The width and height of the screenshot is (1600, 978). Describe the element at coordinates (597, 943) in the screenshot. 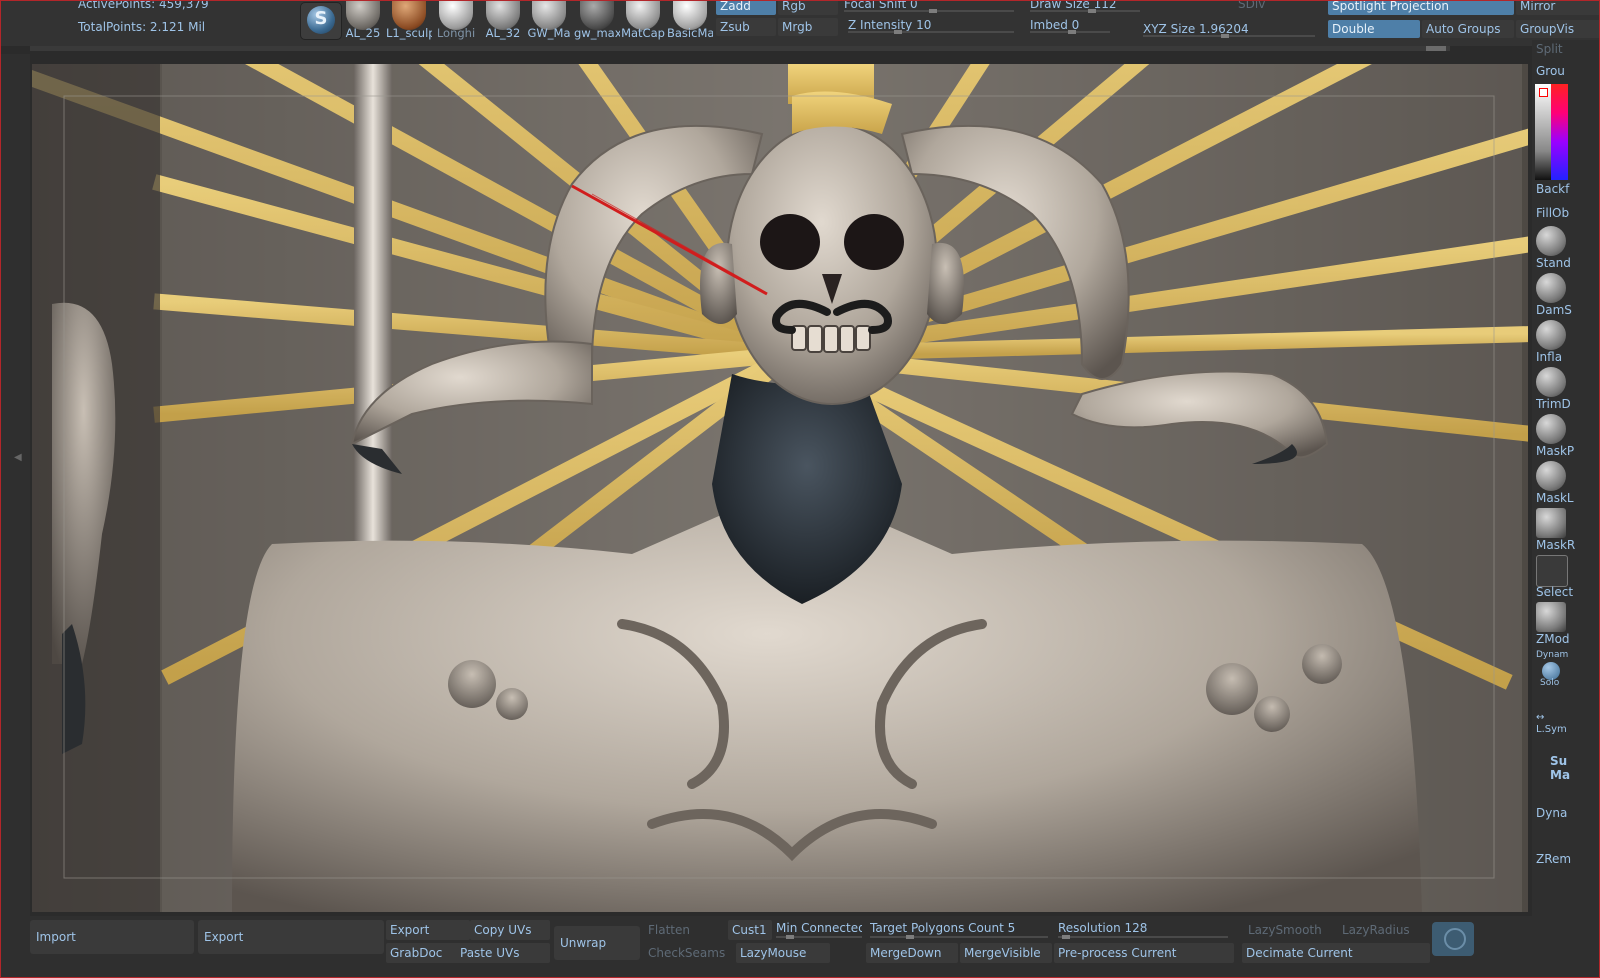

I see `unwrap-button: Unwrap` at that location.